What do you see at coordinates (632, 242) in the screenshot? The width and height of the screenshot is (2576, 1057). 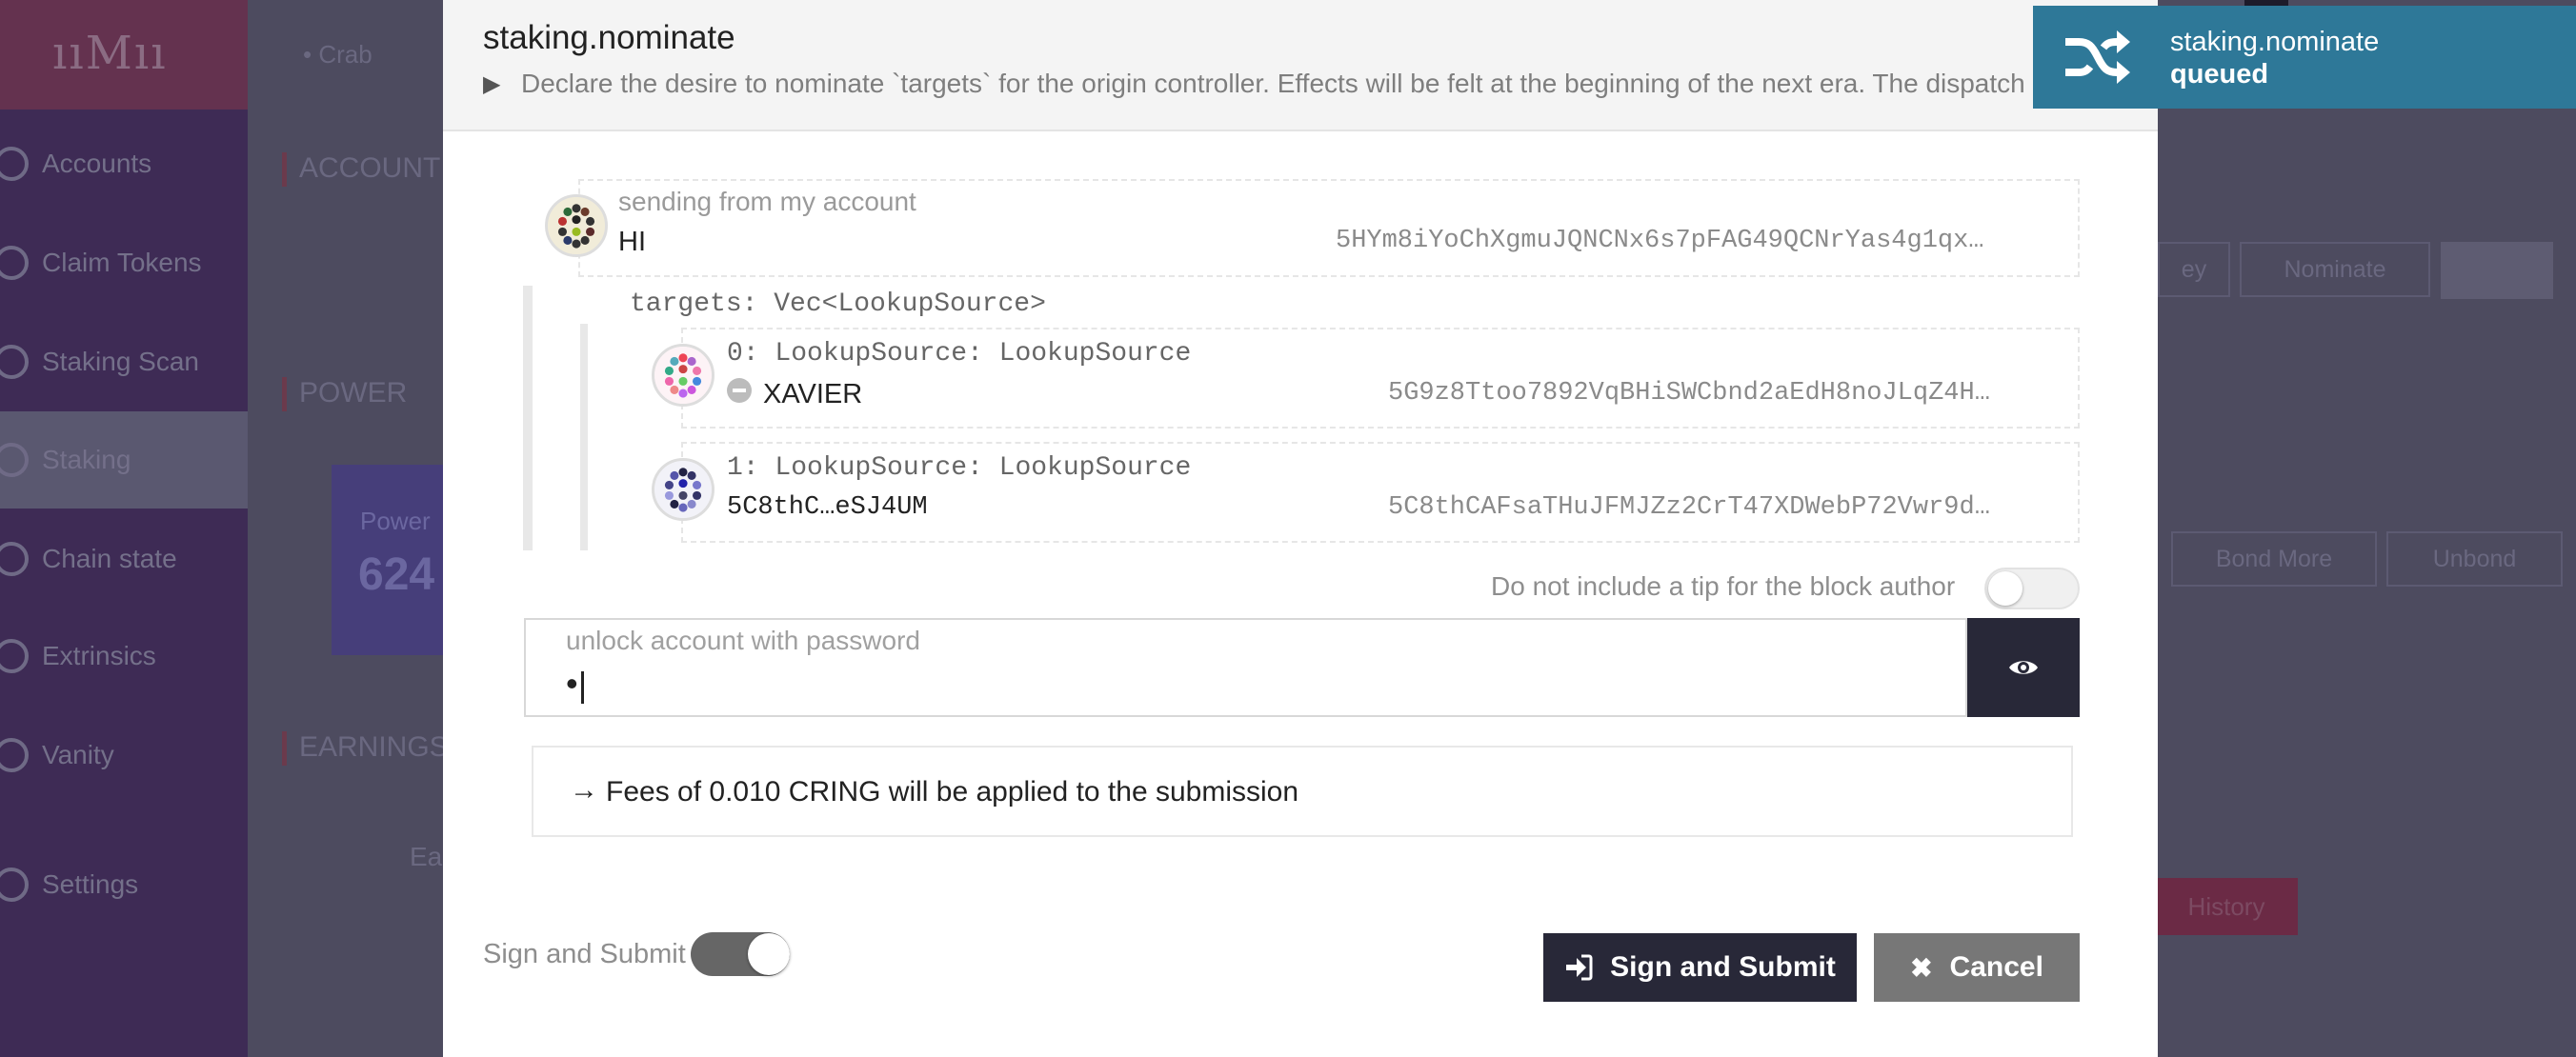 I see `sender-account-name: HI` at bounding box center [632, 242].